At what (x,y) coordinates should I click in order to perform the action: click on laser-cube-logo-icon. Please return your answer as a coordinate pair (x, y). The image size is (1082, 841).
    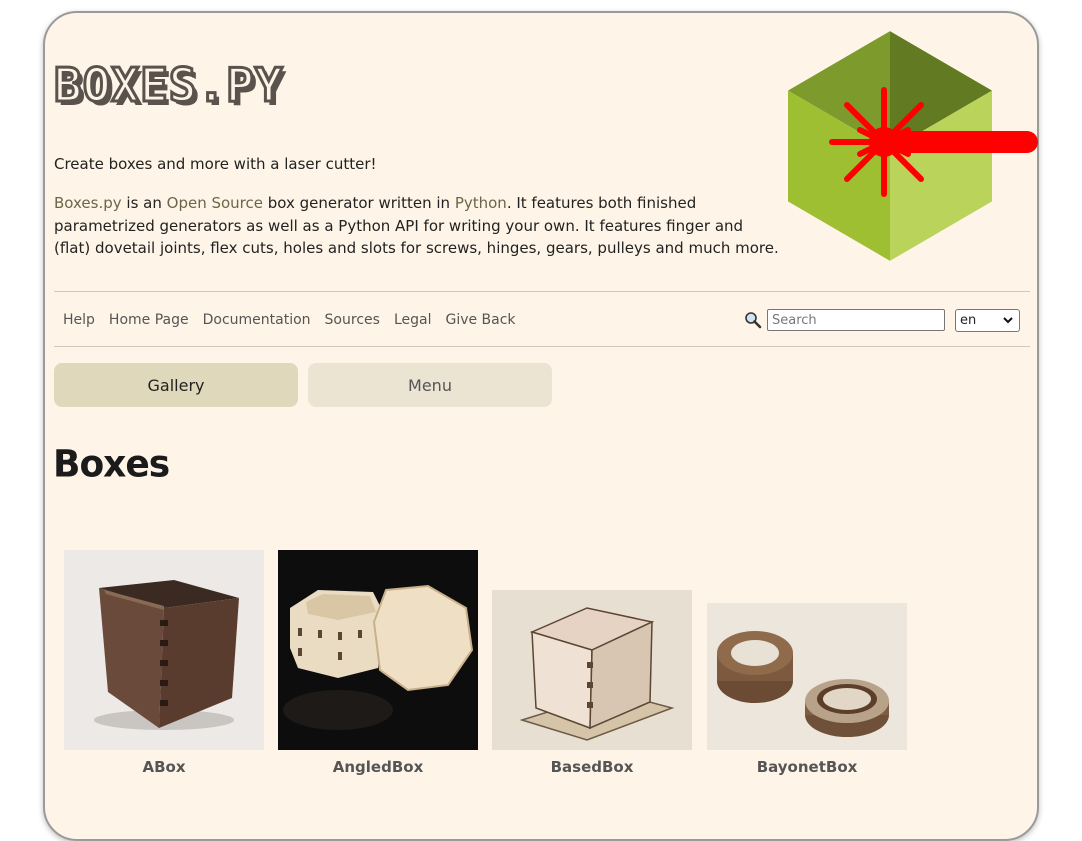
    Looking at the image, I should click on (912, 146).